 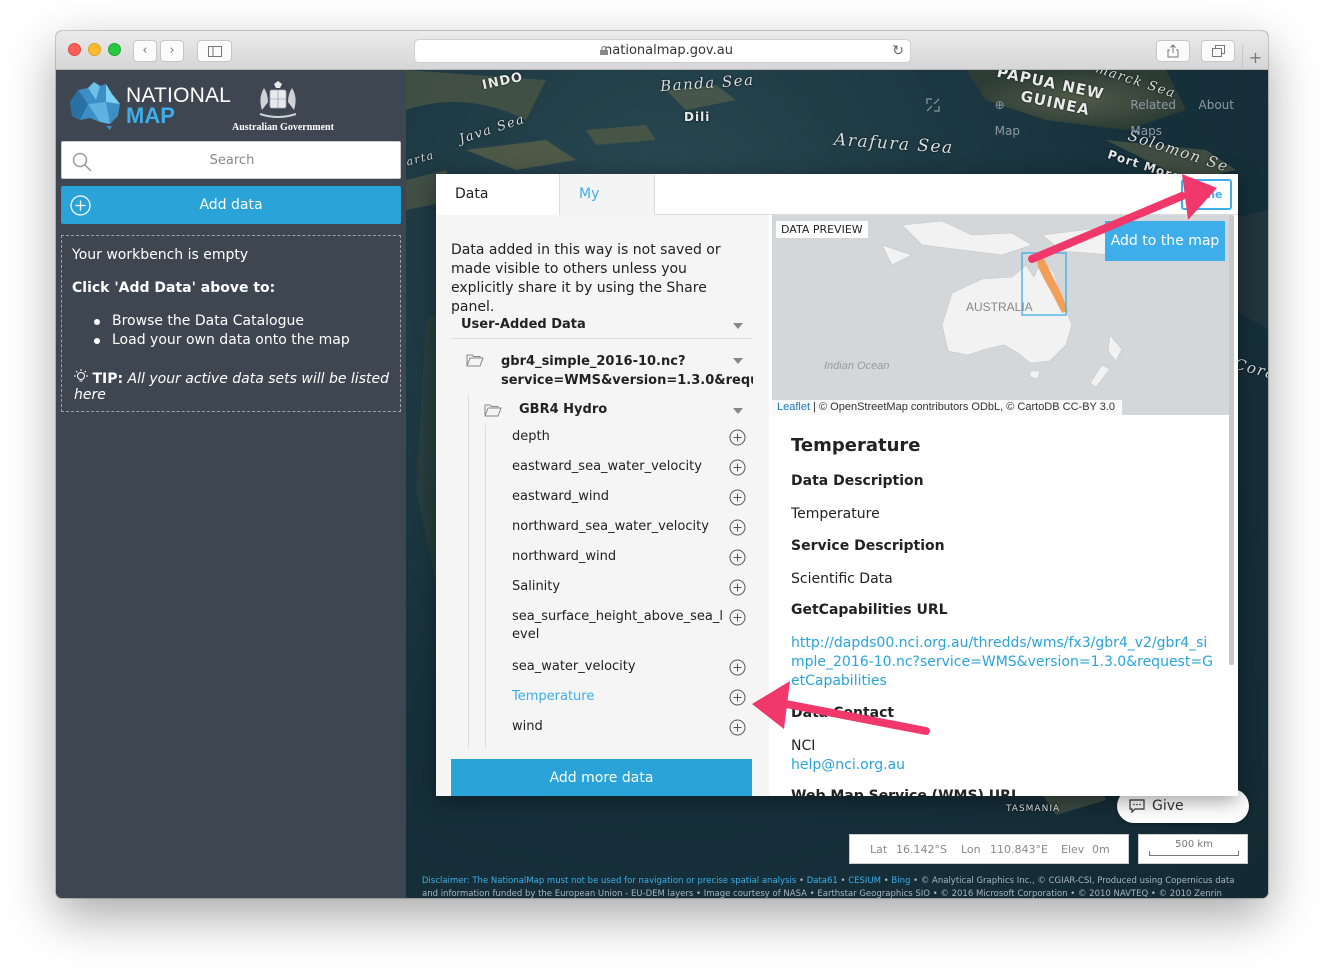 What do you see at coordinates (610, 526) in the screenshot?
I see `variable-label: northward_sea_water_velocity` at bounding box center [610, 526].